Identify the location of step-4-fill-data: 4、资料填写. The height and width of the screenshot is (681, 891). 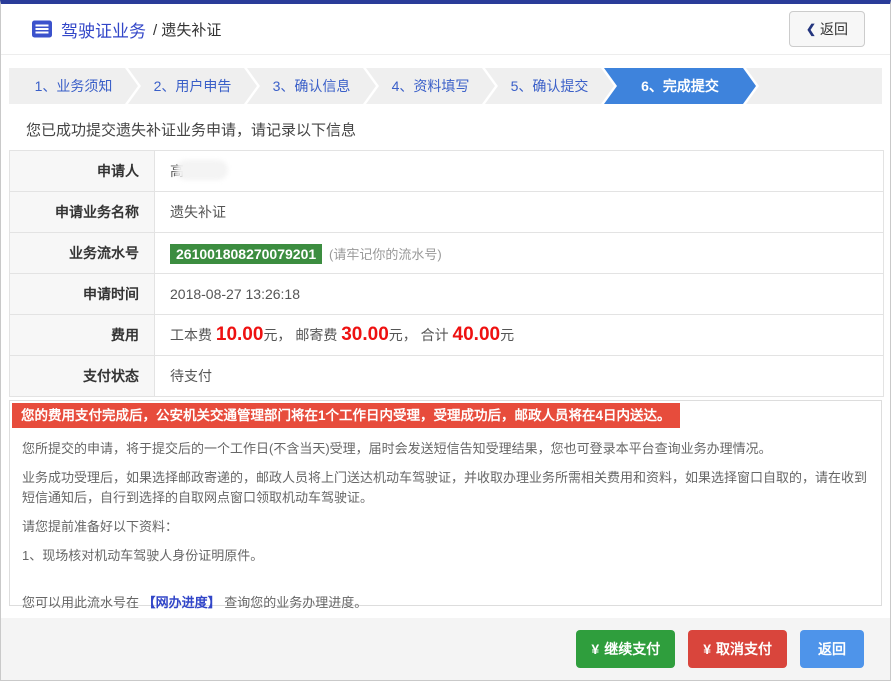
(430, 86).